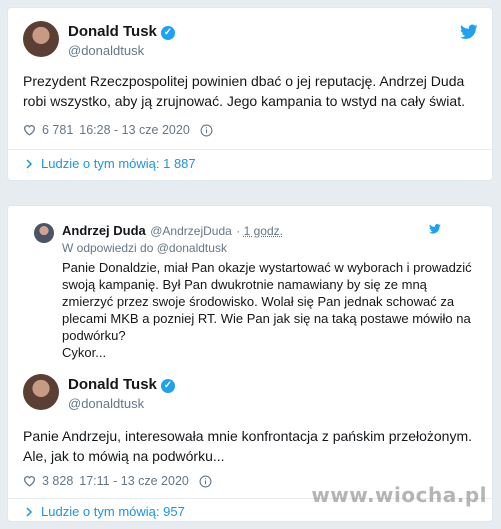 The height and width of the screenshot is (529, 501). What do you see at coordinates (134, 481) in the screenshot?
I see `tweet-time: 17:11 - 13 cze 2020` at bounding box center [134, 481].